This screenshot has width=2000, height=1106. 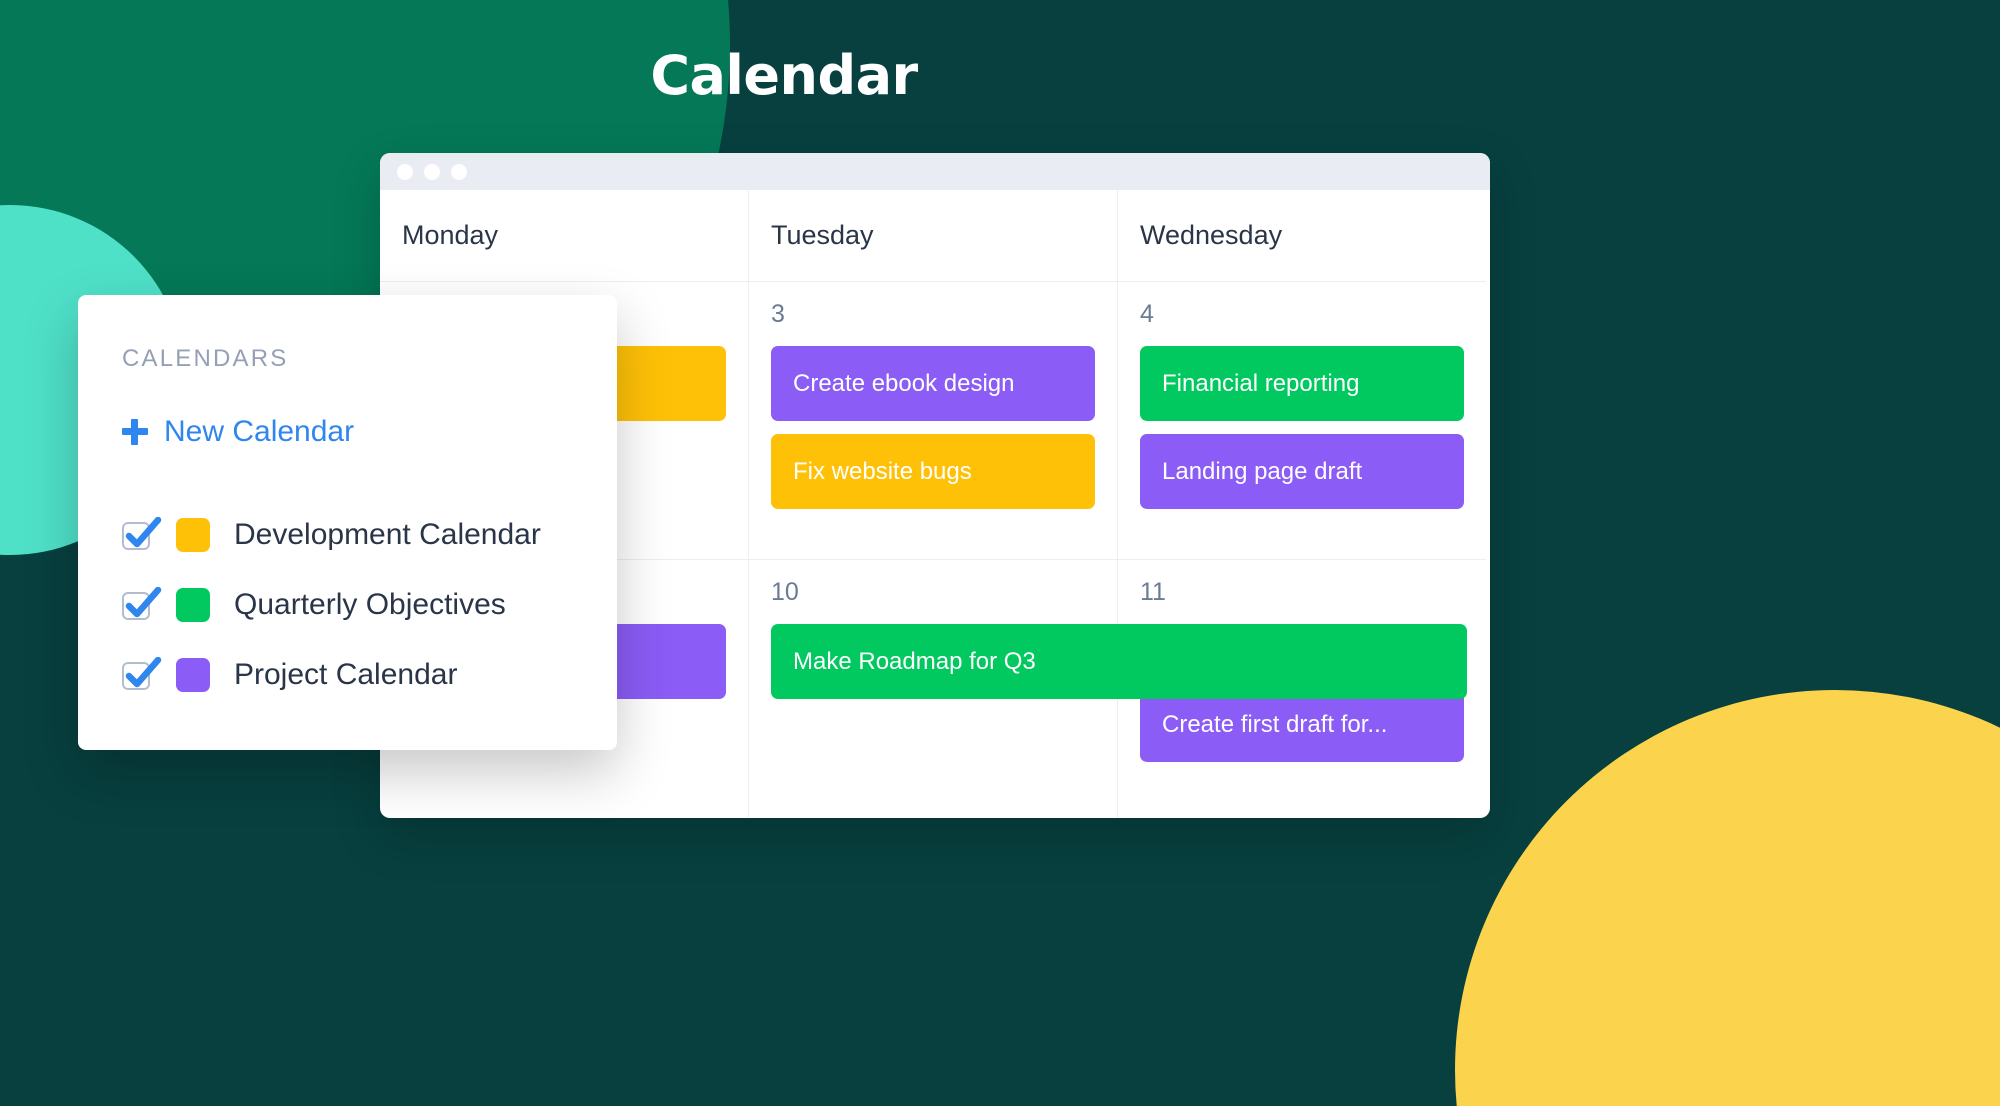 What do you see at coordinates (1302, 471) in the screenshot?
I see `event-card: Landing page draft` at bounding box center [1302, 471].